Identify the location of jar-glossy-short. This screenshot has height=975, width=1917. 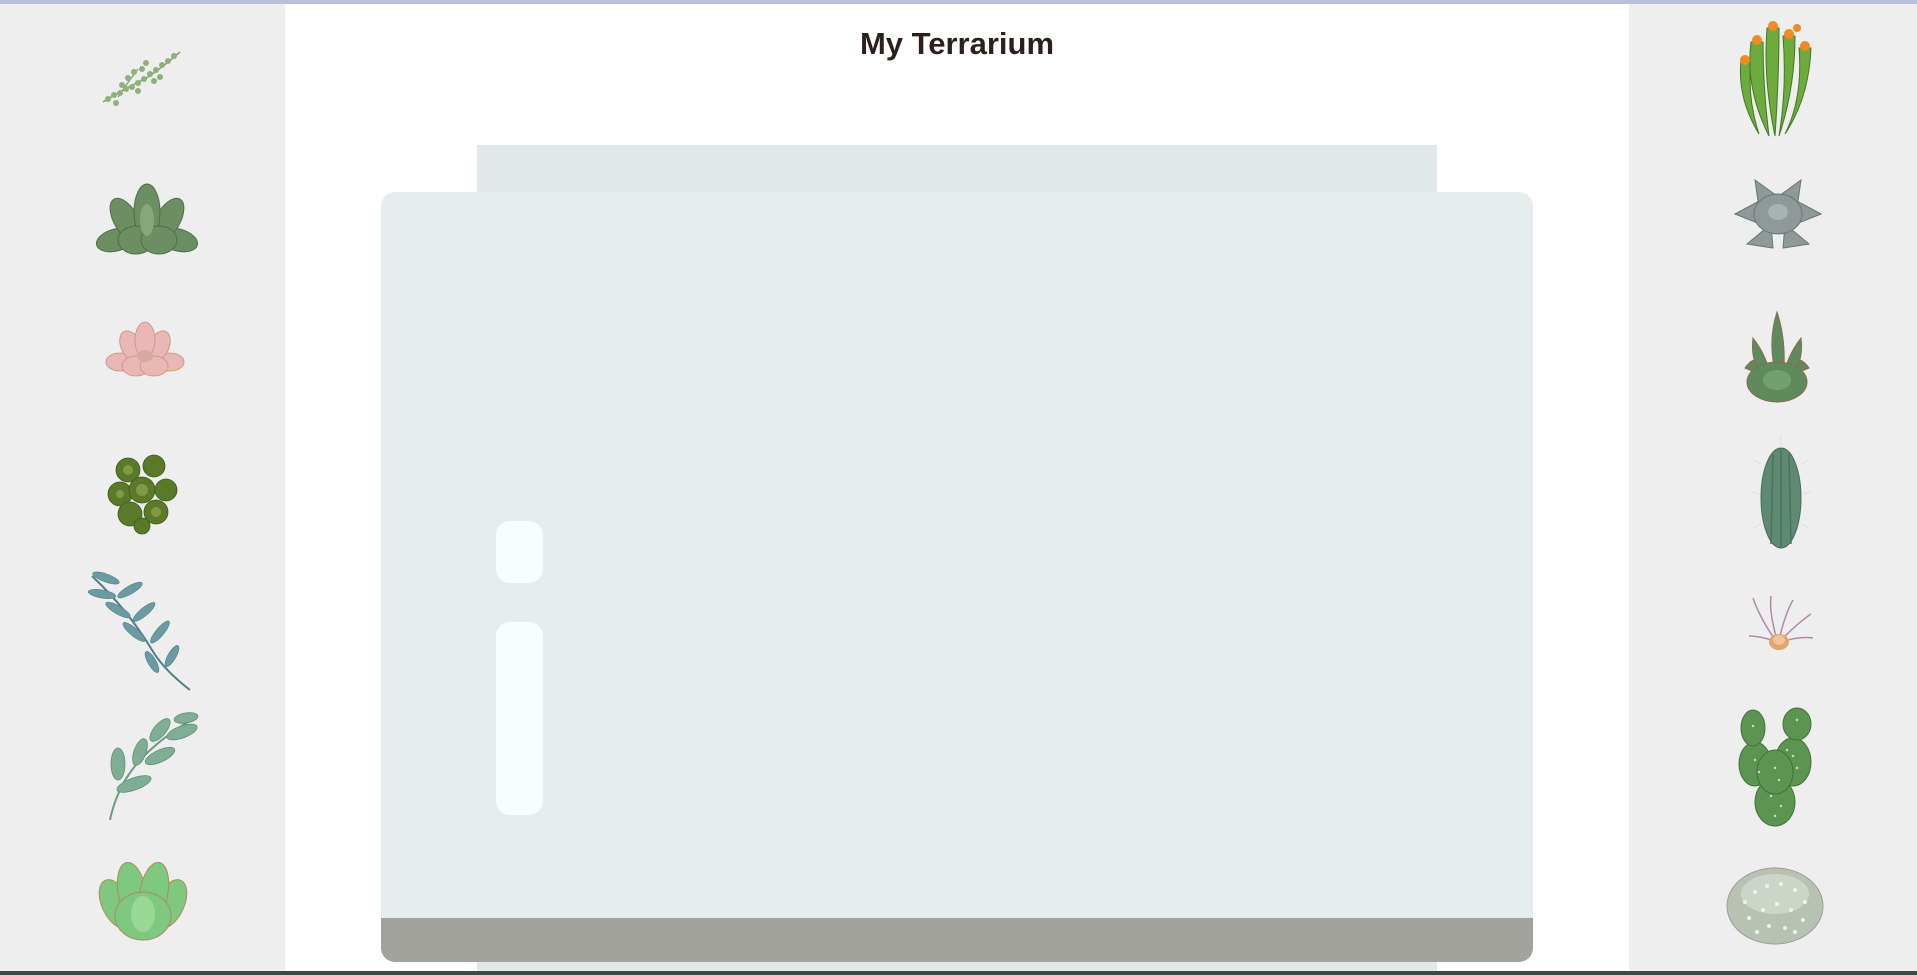
(519, 552).